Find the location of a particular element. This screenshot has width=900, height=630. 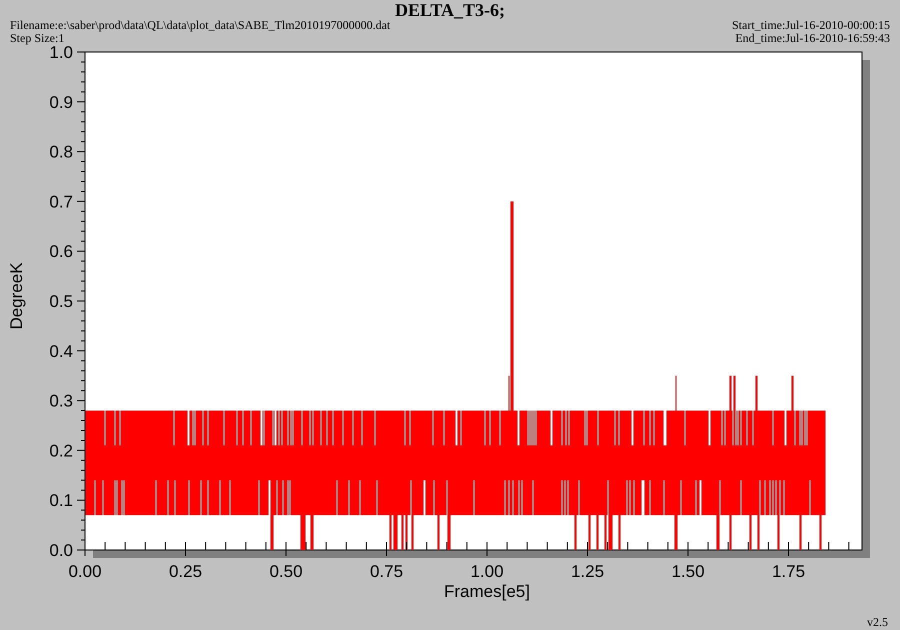

version-label: v2.5 is located at coordinates (877, 622).